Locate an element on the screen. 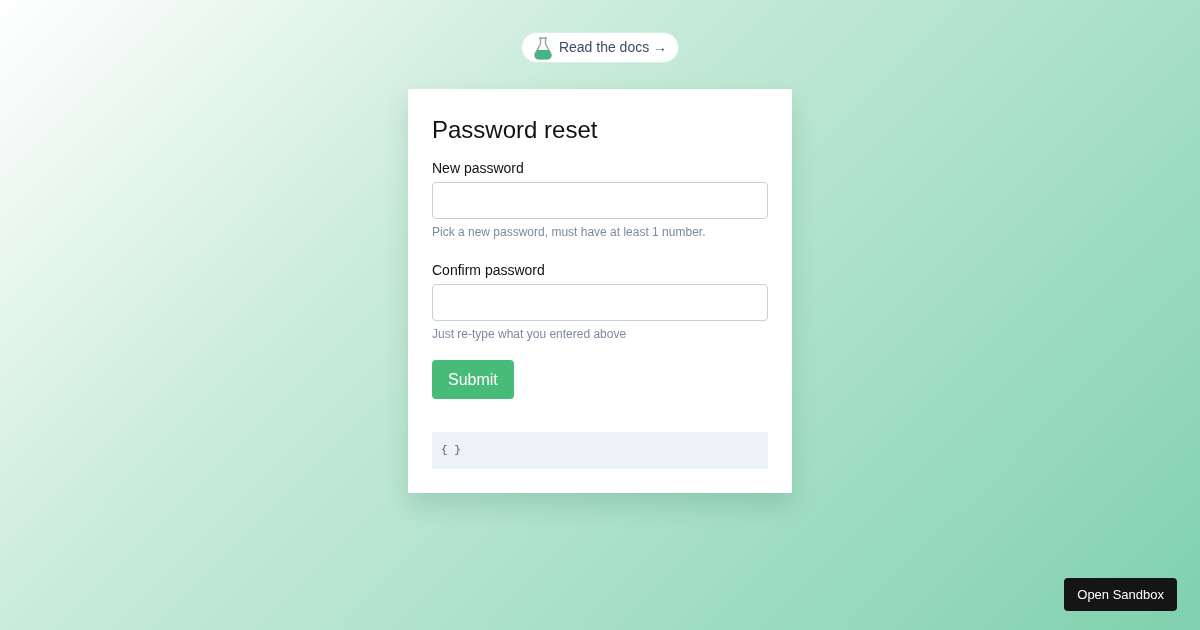  docs-link: Read the docs → is located at coordinates (600, 47).